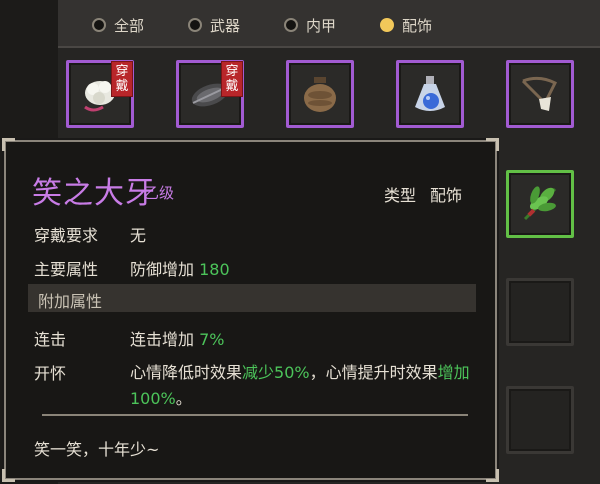 This screenshot has height=484, width=600. I want to click on cheer-text: 心情降低时效果, so click(186, 372).